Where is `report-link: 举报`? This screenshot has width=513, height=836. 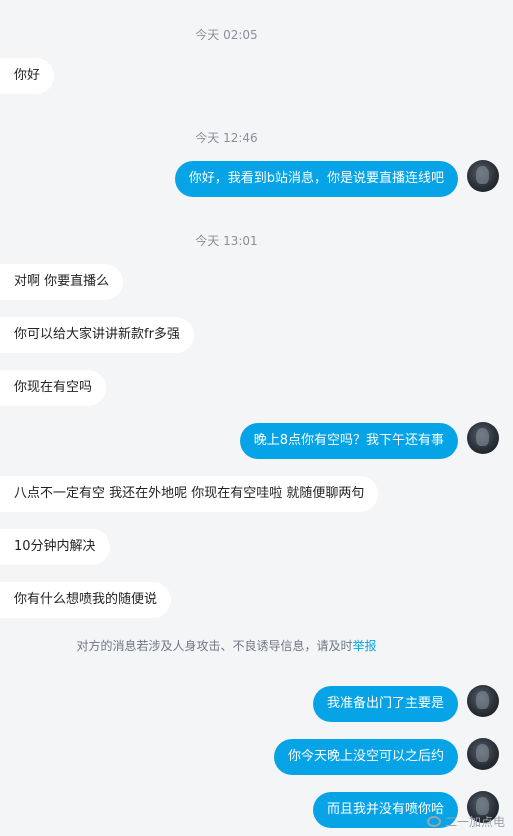 report-link: 举报 is located at coordinates (365, 646).